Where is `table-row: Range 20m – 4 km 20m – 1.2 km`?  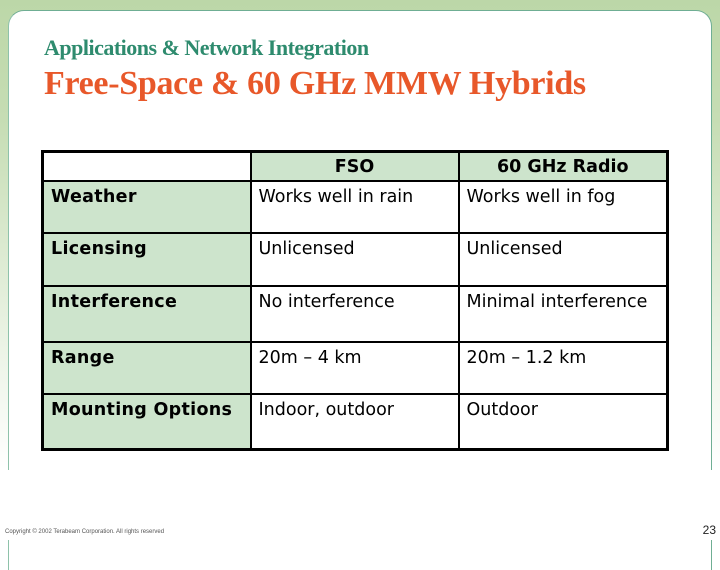
table-row: Range 20m – 4 km 20m – 1.2 km is located at coordinates (355, 368).